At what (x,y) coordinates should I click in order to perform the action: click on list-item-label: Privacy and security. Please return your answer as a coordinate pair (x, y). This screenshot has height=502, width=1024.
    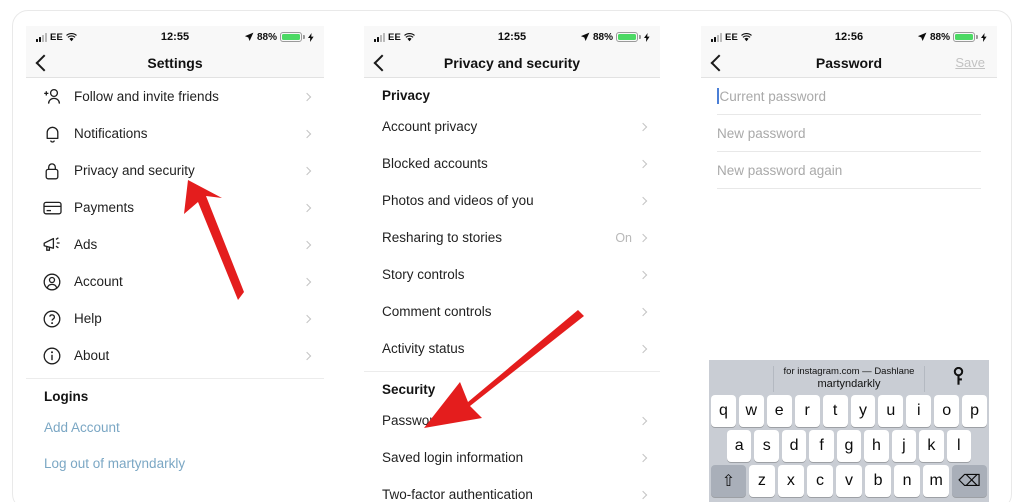
    Looking at the image, I should click on (134, 170).